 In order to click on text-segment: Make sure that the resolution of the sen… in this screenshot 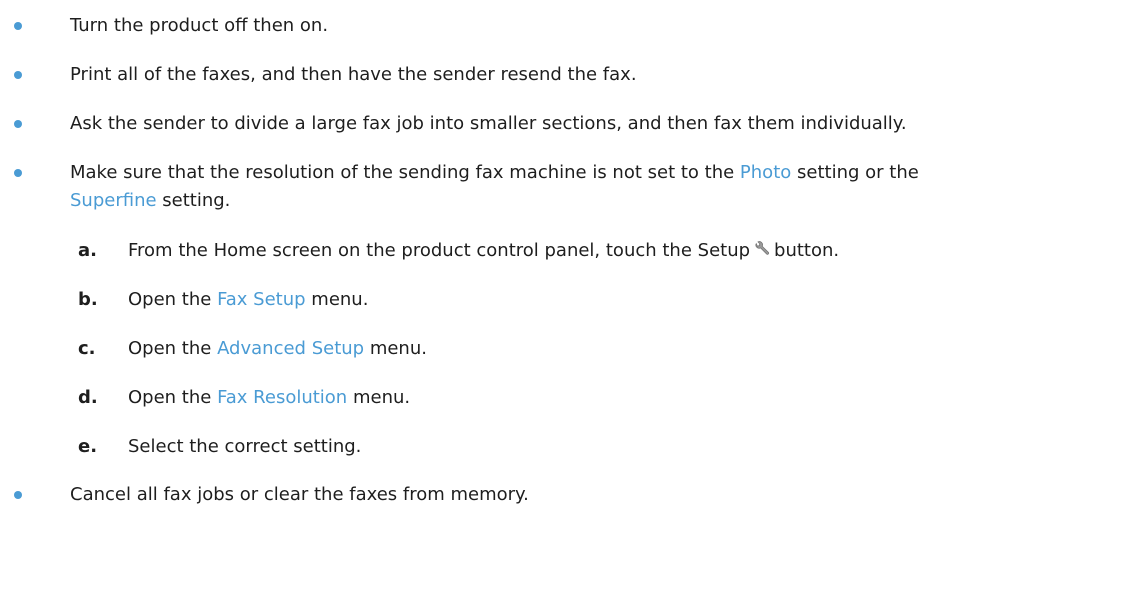, I will do `click(405, 172)`.